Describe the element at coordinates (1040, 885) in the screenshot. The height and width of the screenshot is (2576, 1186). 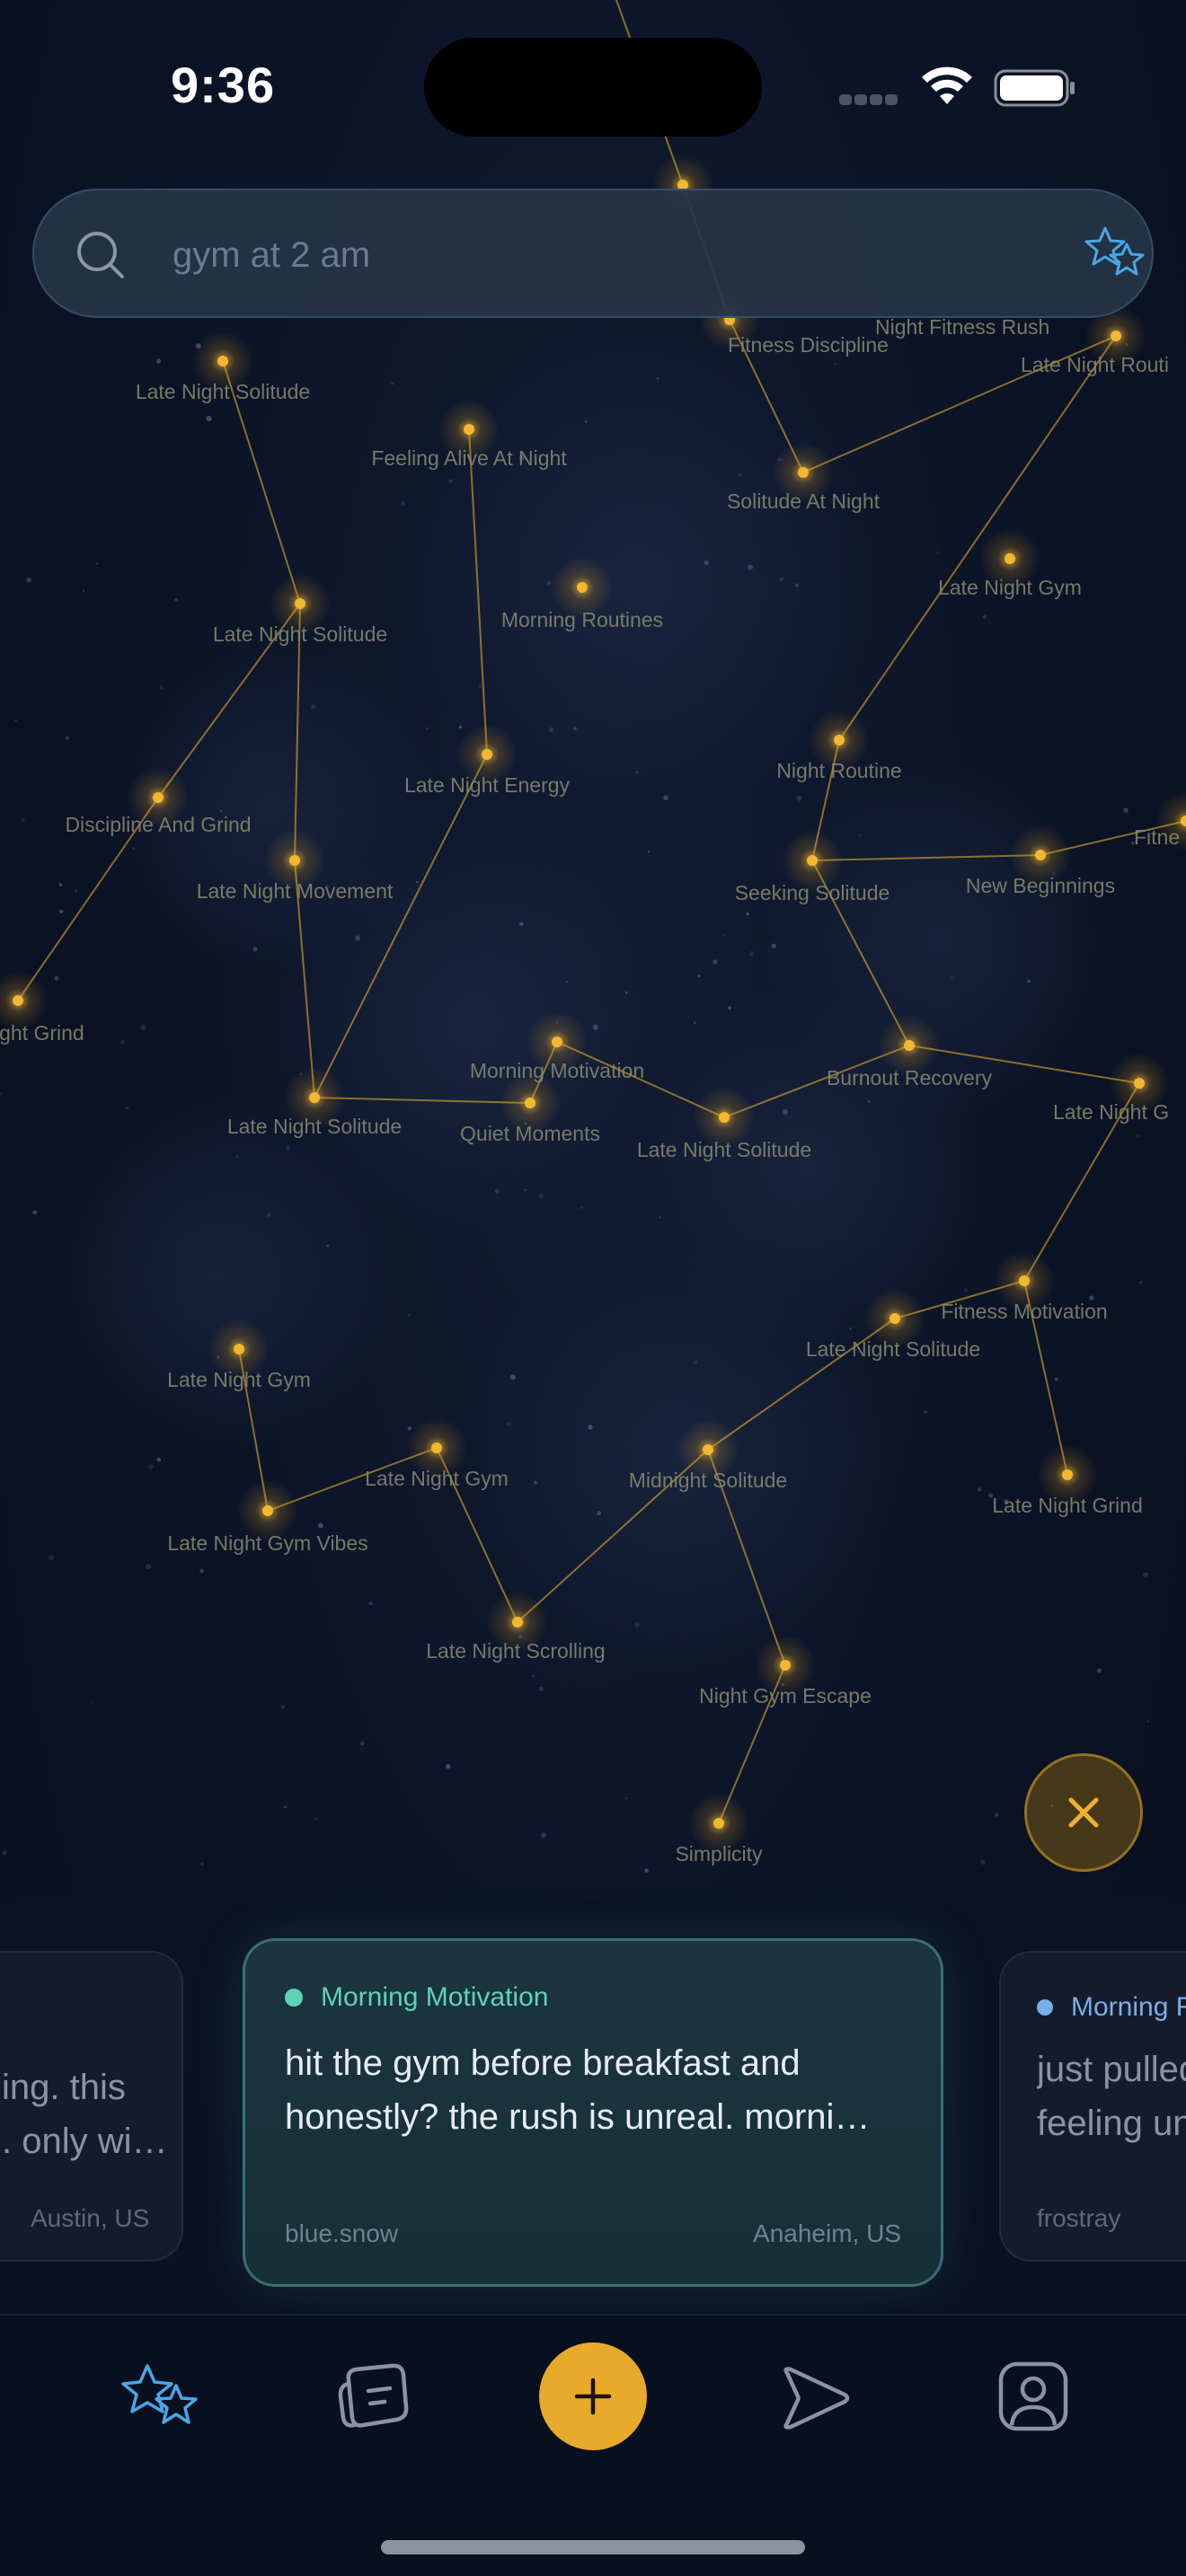
I see `constellation-label: New Beginnings` at that location.